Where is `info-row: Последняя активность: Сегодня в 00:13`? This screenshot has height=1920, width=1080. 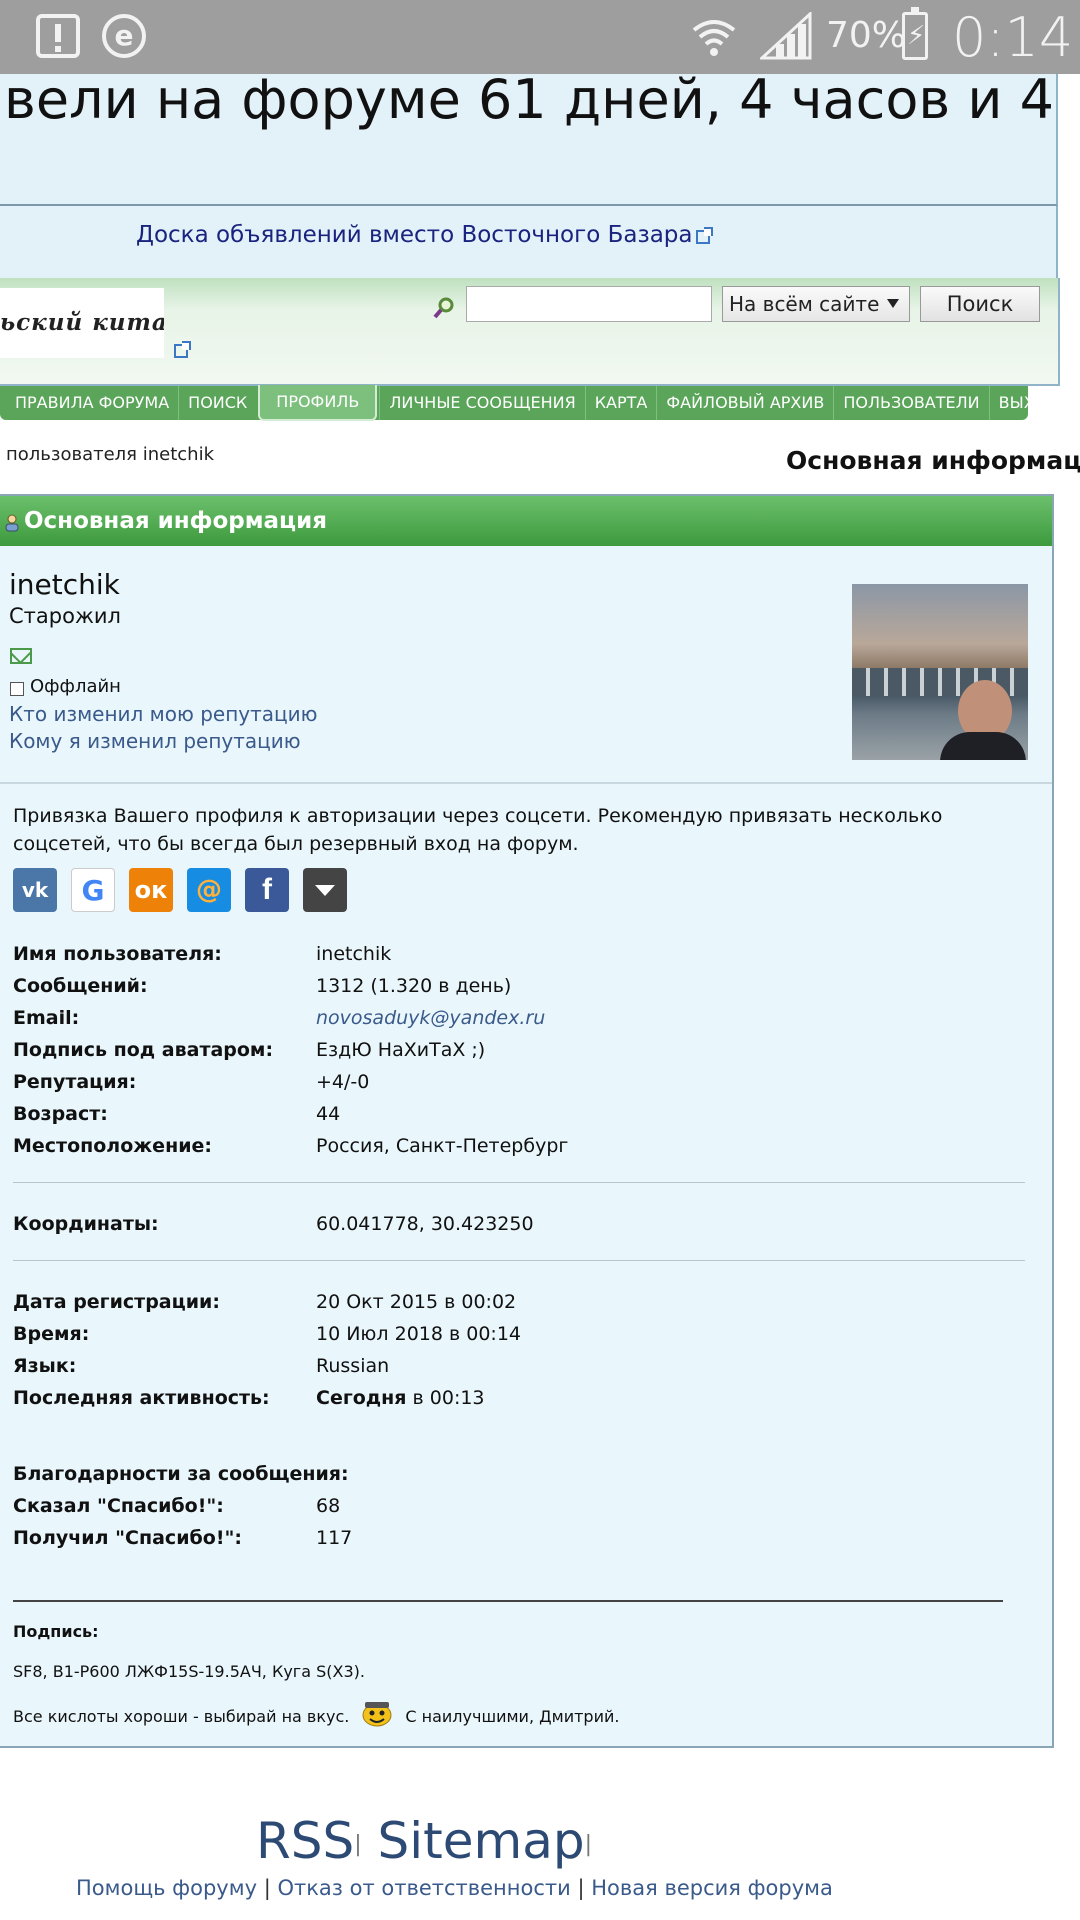
info-row: Последняя активность: Сегодня в 00:13 is located at coordinates (513, 1398).